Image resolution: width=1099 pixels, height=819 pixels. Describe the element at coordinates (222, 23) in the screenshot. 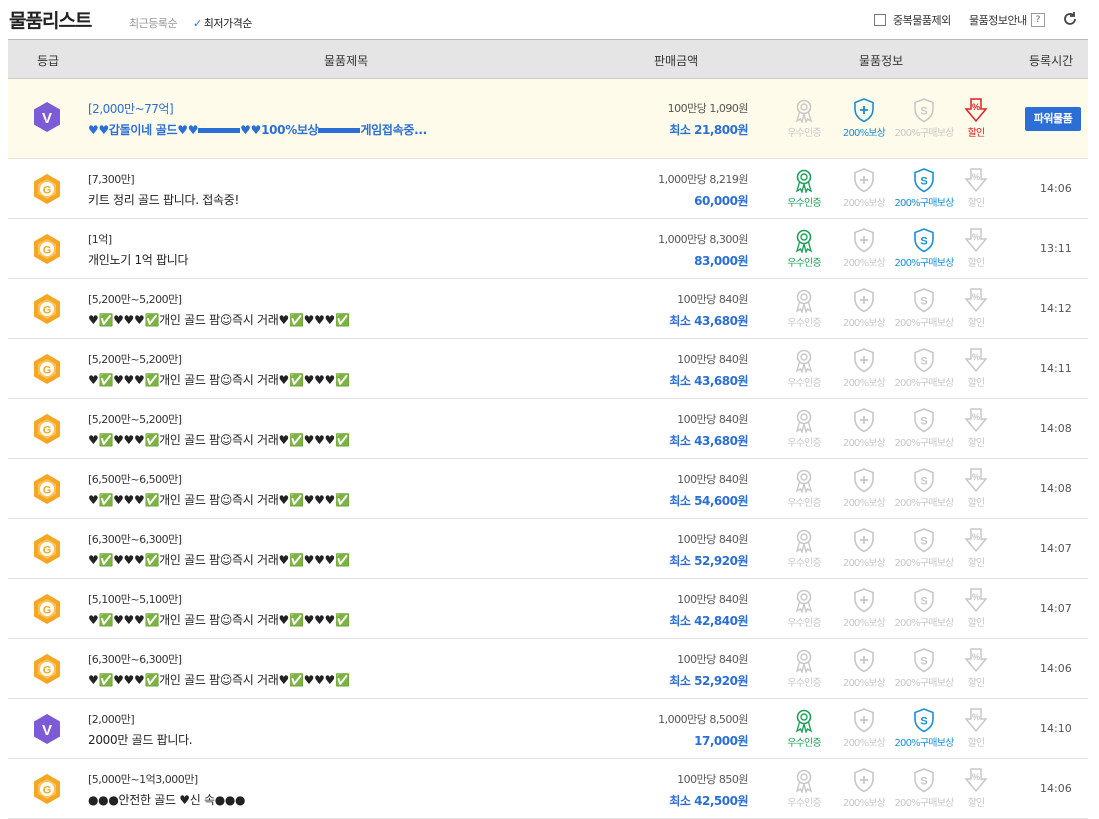

I see `sort-lowest-link: ✓ 최저가격순` at that location.